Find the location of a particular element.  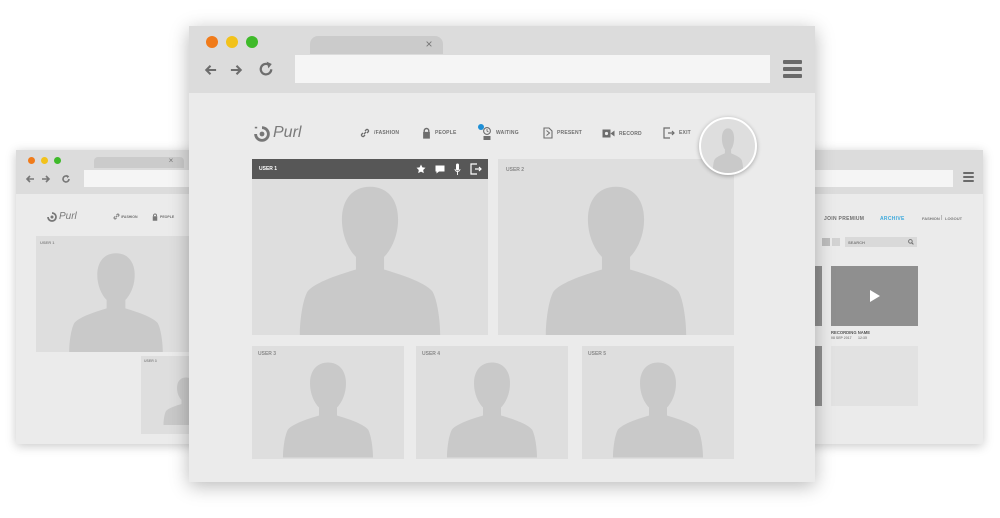

nav-people: PEOPLE is located at coordinates (439, 133).